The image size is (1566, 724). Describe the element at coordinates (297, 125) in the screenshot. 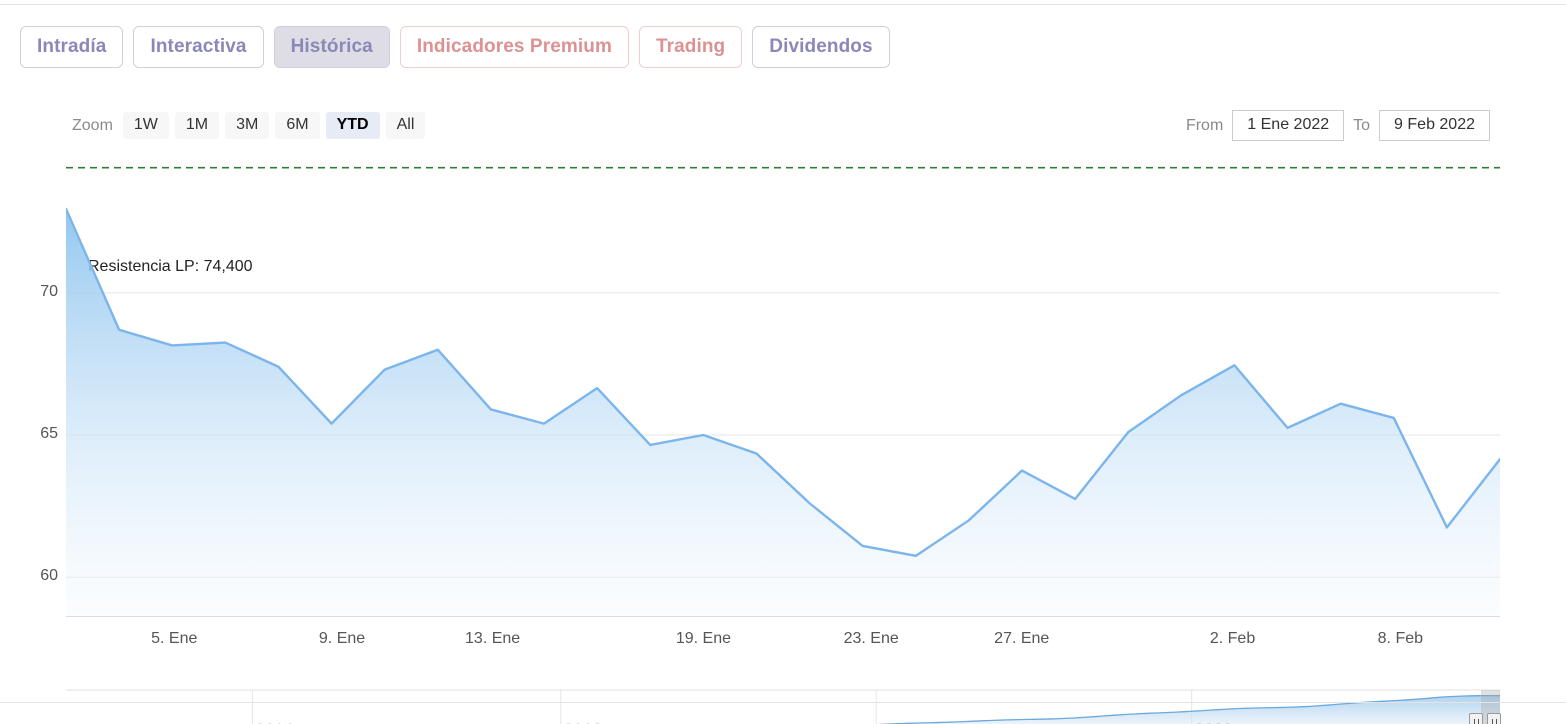

I see `zoom-button-6m: 6M` at that location.